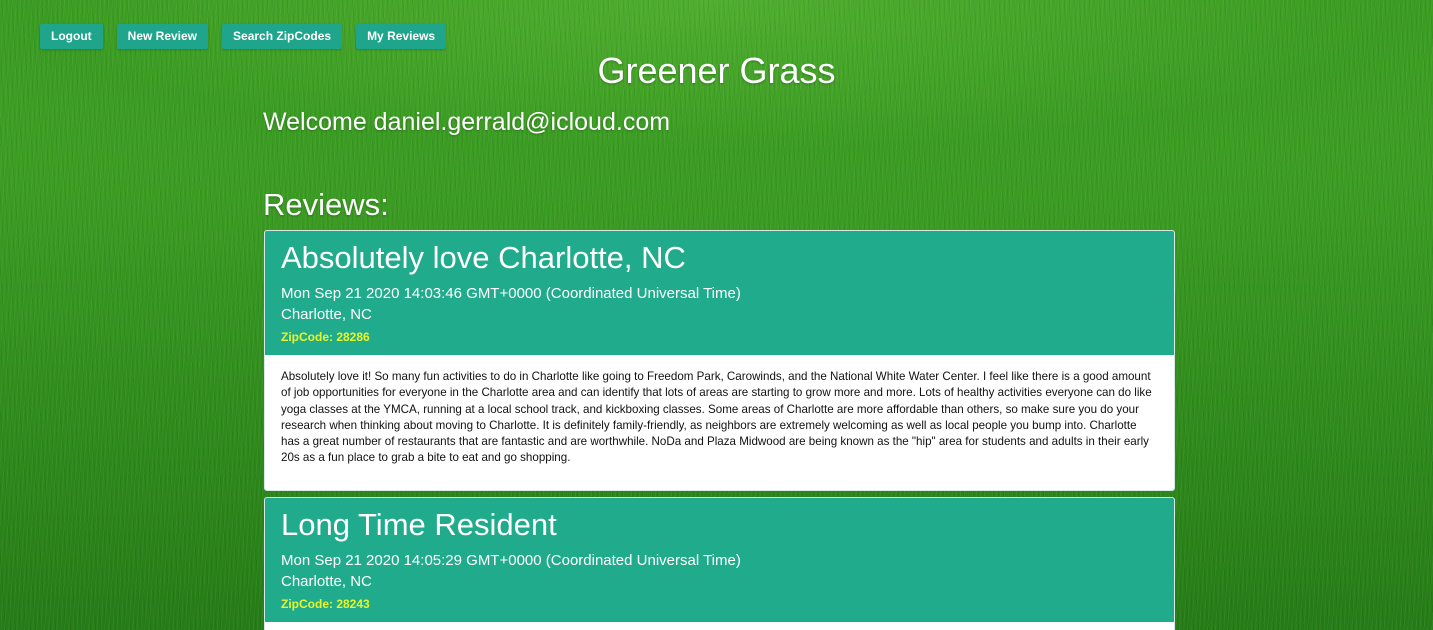  Describe the element at coordinates (282, 36) in the screenshot. I see `search-zipcodes-button: Search ZipCodes` at that location.